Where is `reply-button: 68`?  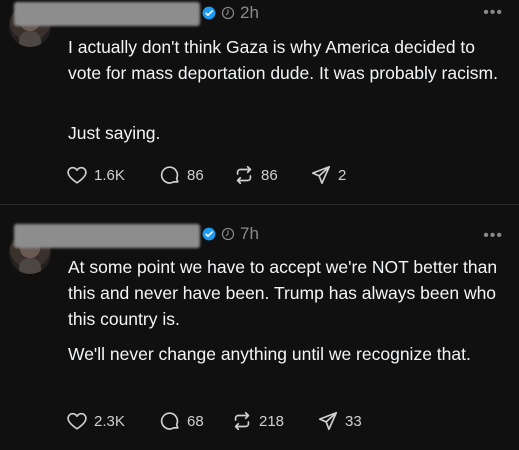
reply-button: 68 is located at coordinates (195, 421).